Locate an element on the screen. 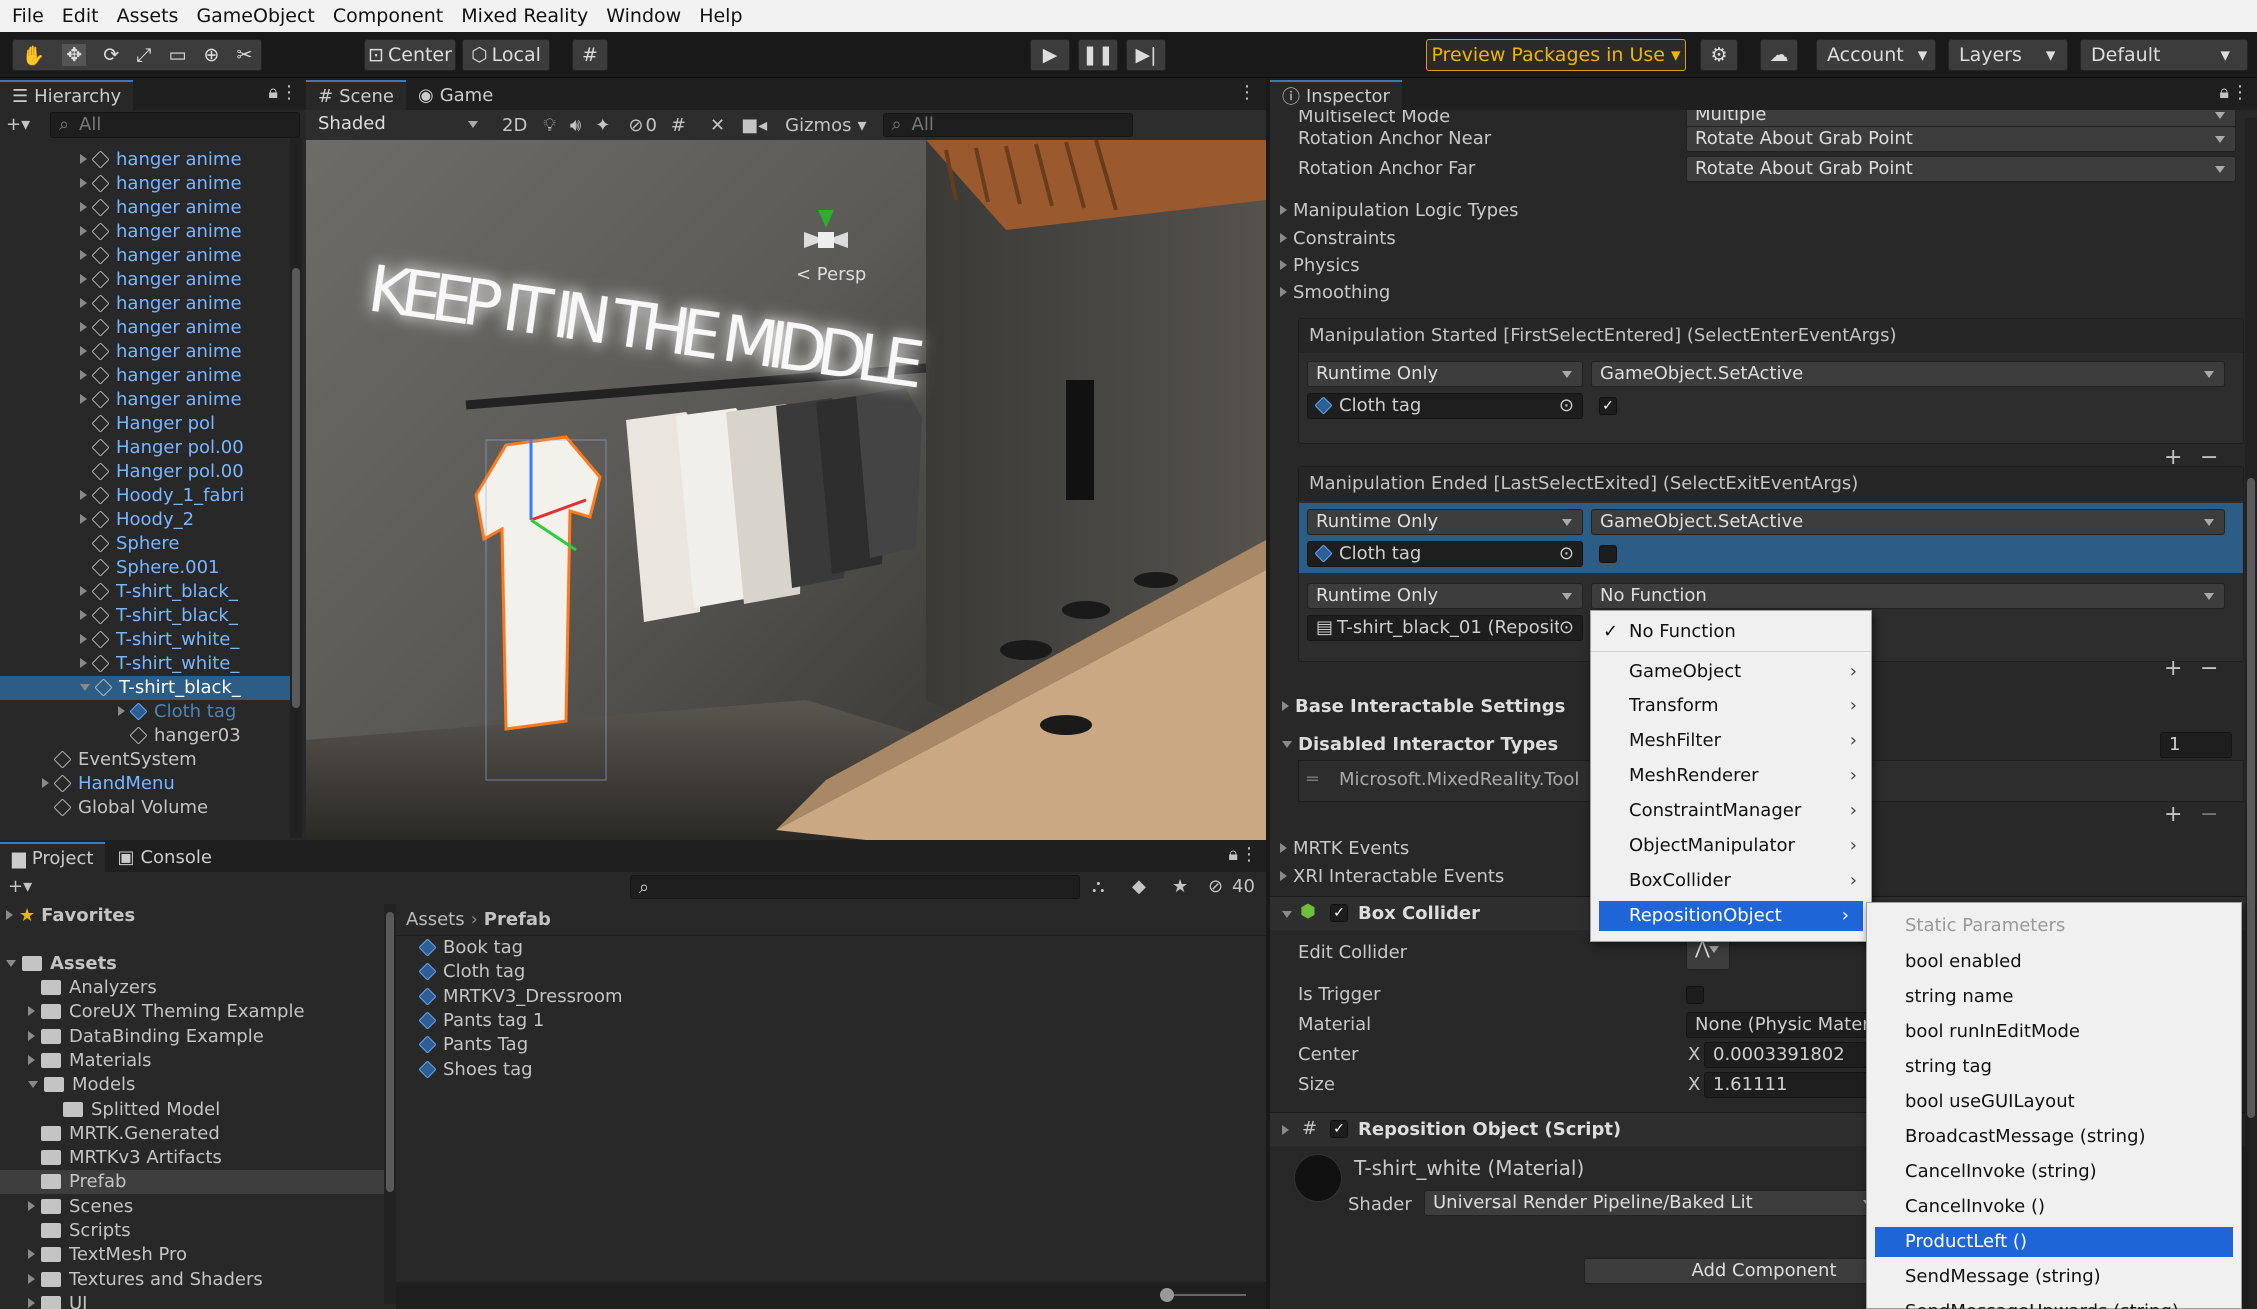 The height and width of the screenshot is (1309, 2257). tab-scene: # Scene is located at coordinates (356, 95).